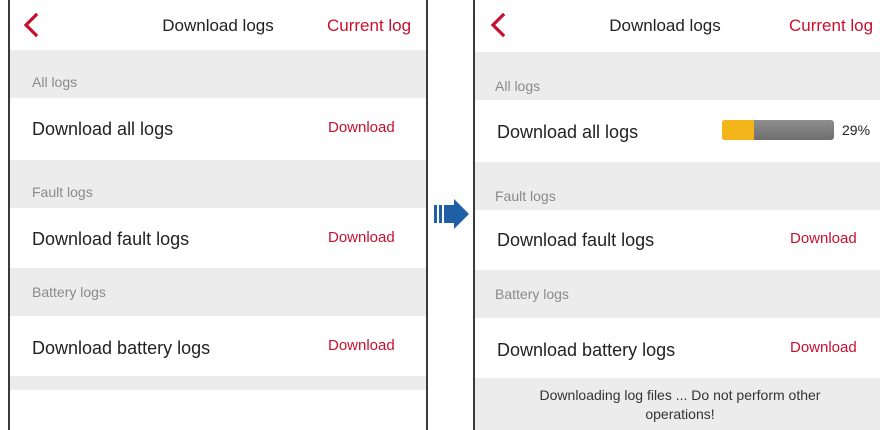 This screenshot has width=880, height=430. What do you see at coordinates (738, 130) in the screenshot?
I see `progress-fill` at bounding box center [738, 130].